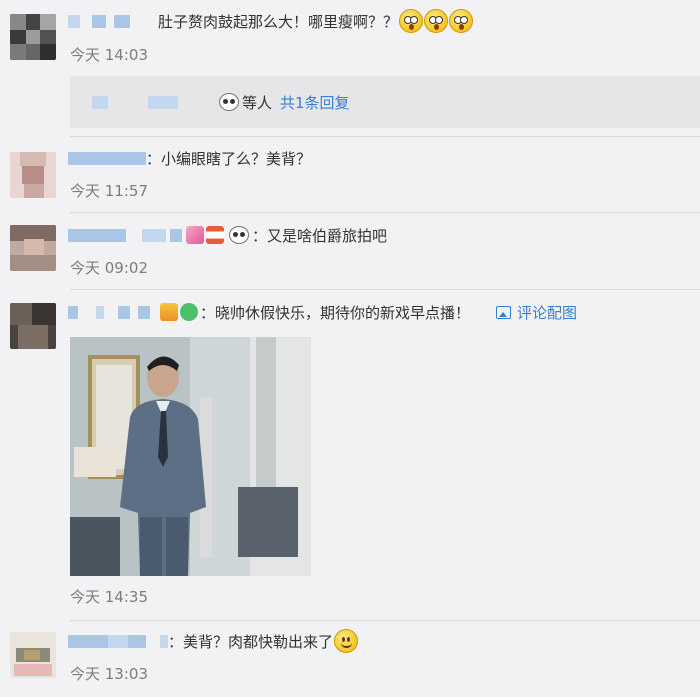 The width and height of the screenshot is (700, 697). What do you see at coordinates (109, 55) in the screenshot?
I see `comment-time: 今天 14:03` at bounding box center [109, 55].